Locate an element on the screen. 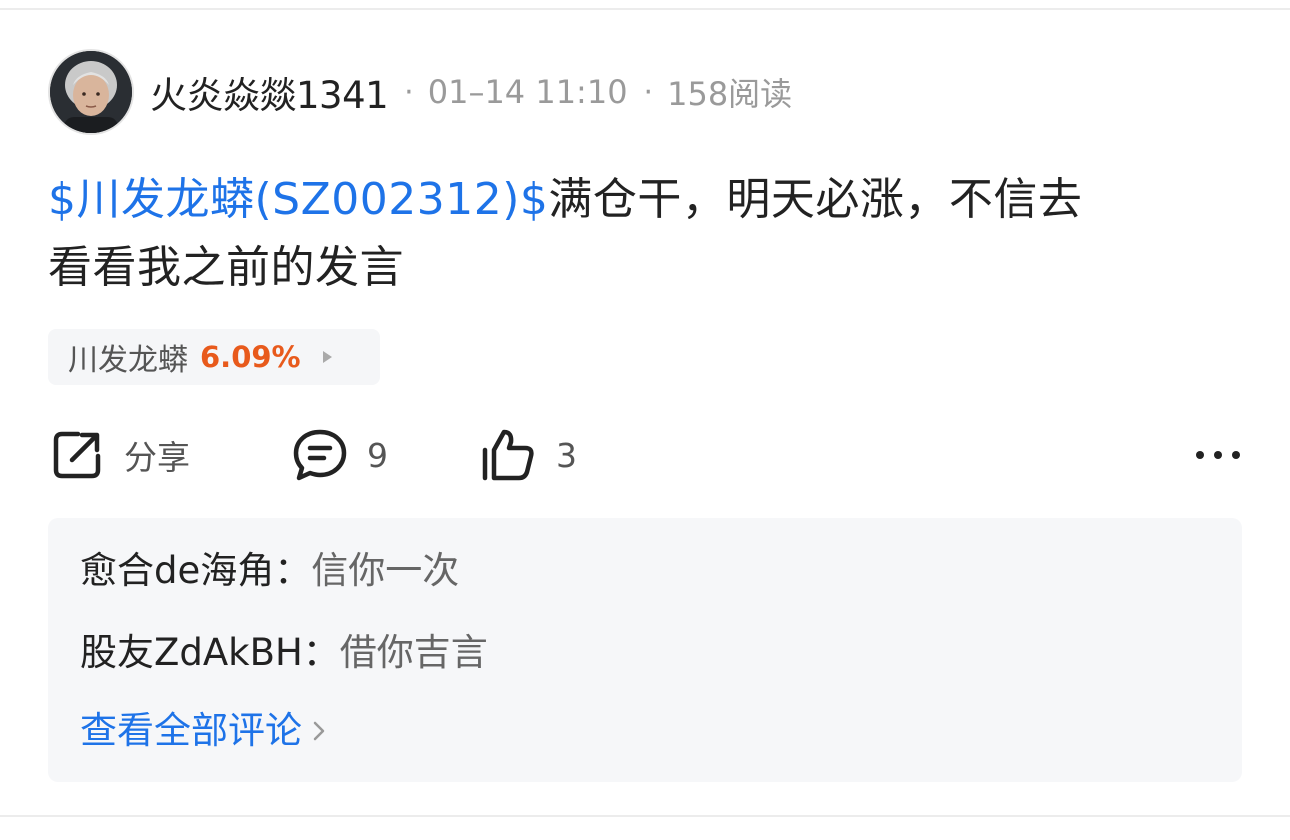 This screenshot has height=840, width=1290. post-content: $川发龙蟒(SZ002312)$满仓干，明天必涨，不信去 看看我之前的发言 is located at coordinates (643, 234).